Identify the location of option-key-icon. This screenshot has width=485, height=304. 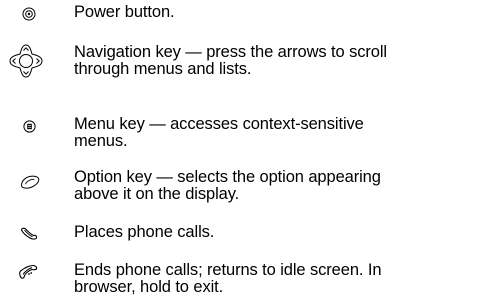
(30, 182).